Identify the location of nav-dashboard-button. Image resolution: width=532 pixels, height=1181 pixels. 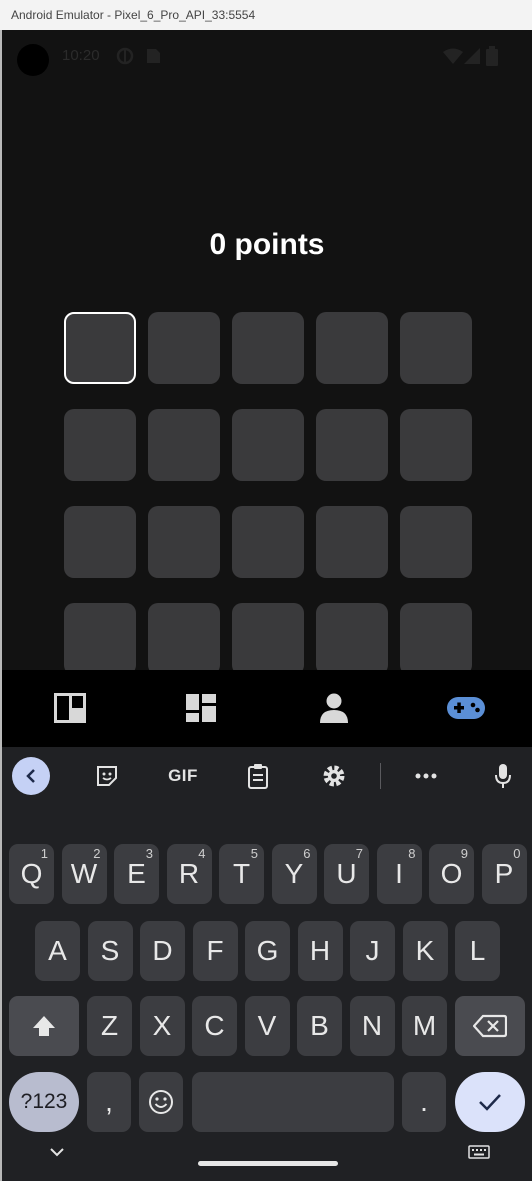
(201, 708).